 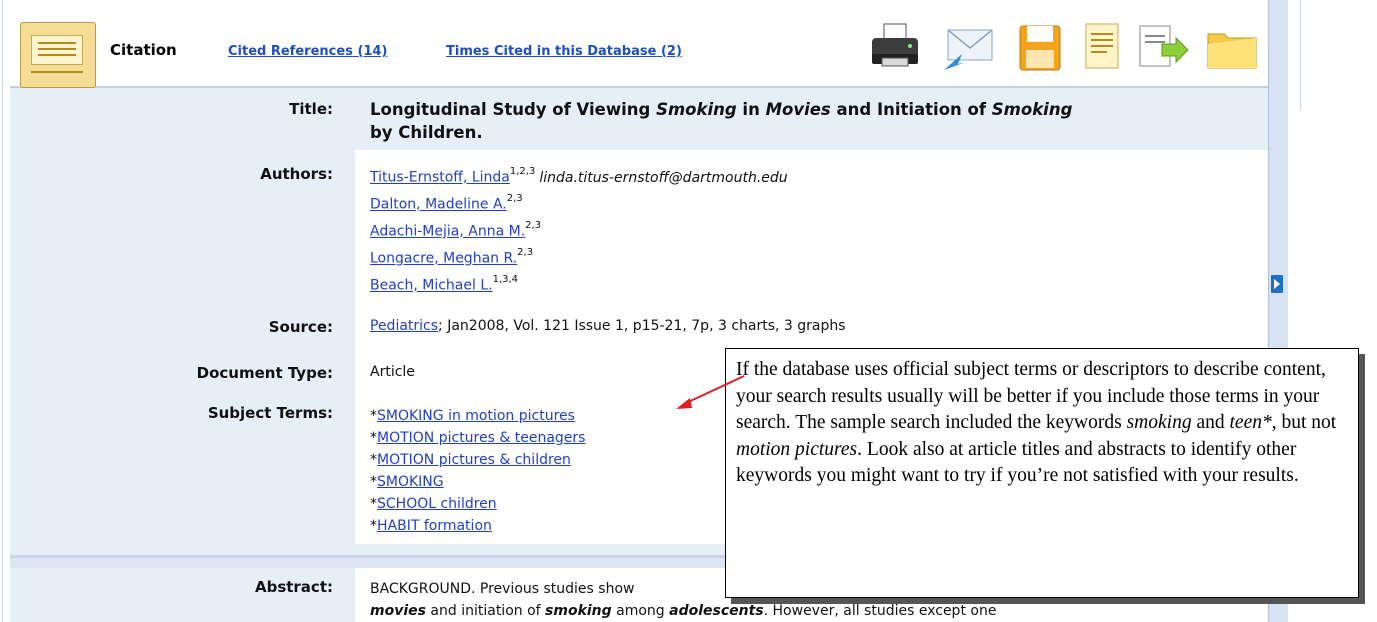 What do you see at coordinates (434, 526) in the screenshot?
I see `subject-term-link: HABIT formation` at bounding box center [434, 526].